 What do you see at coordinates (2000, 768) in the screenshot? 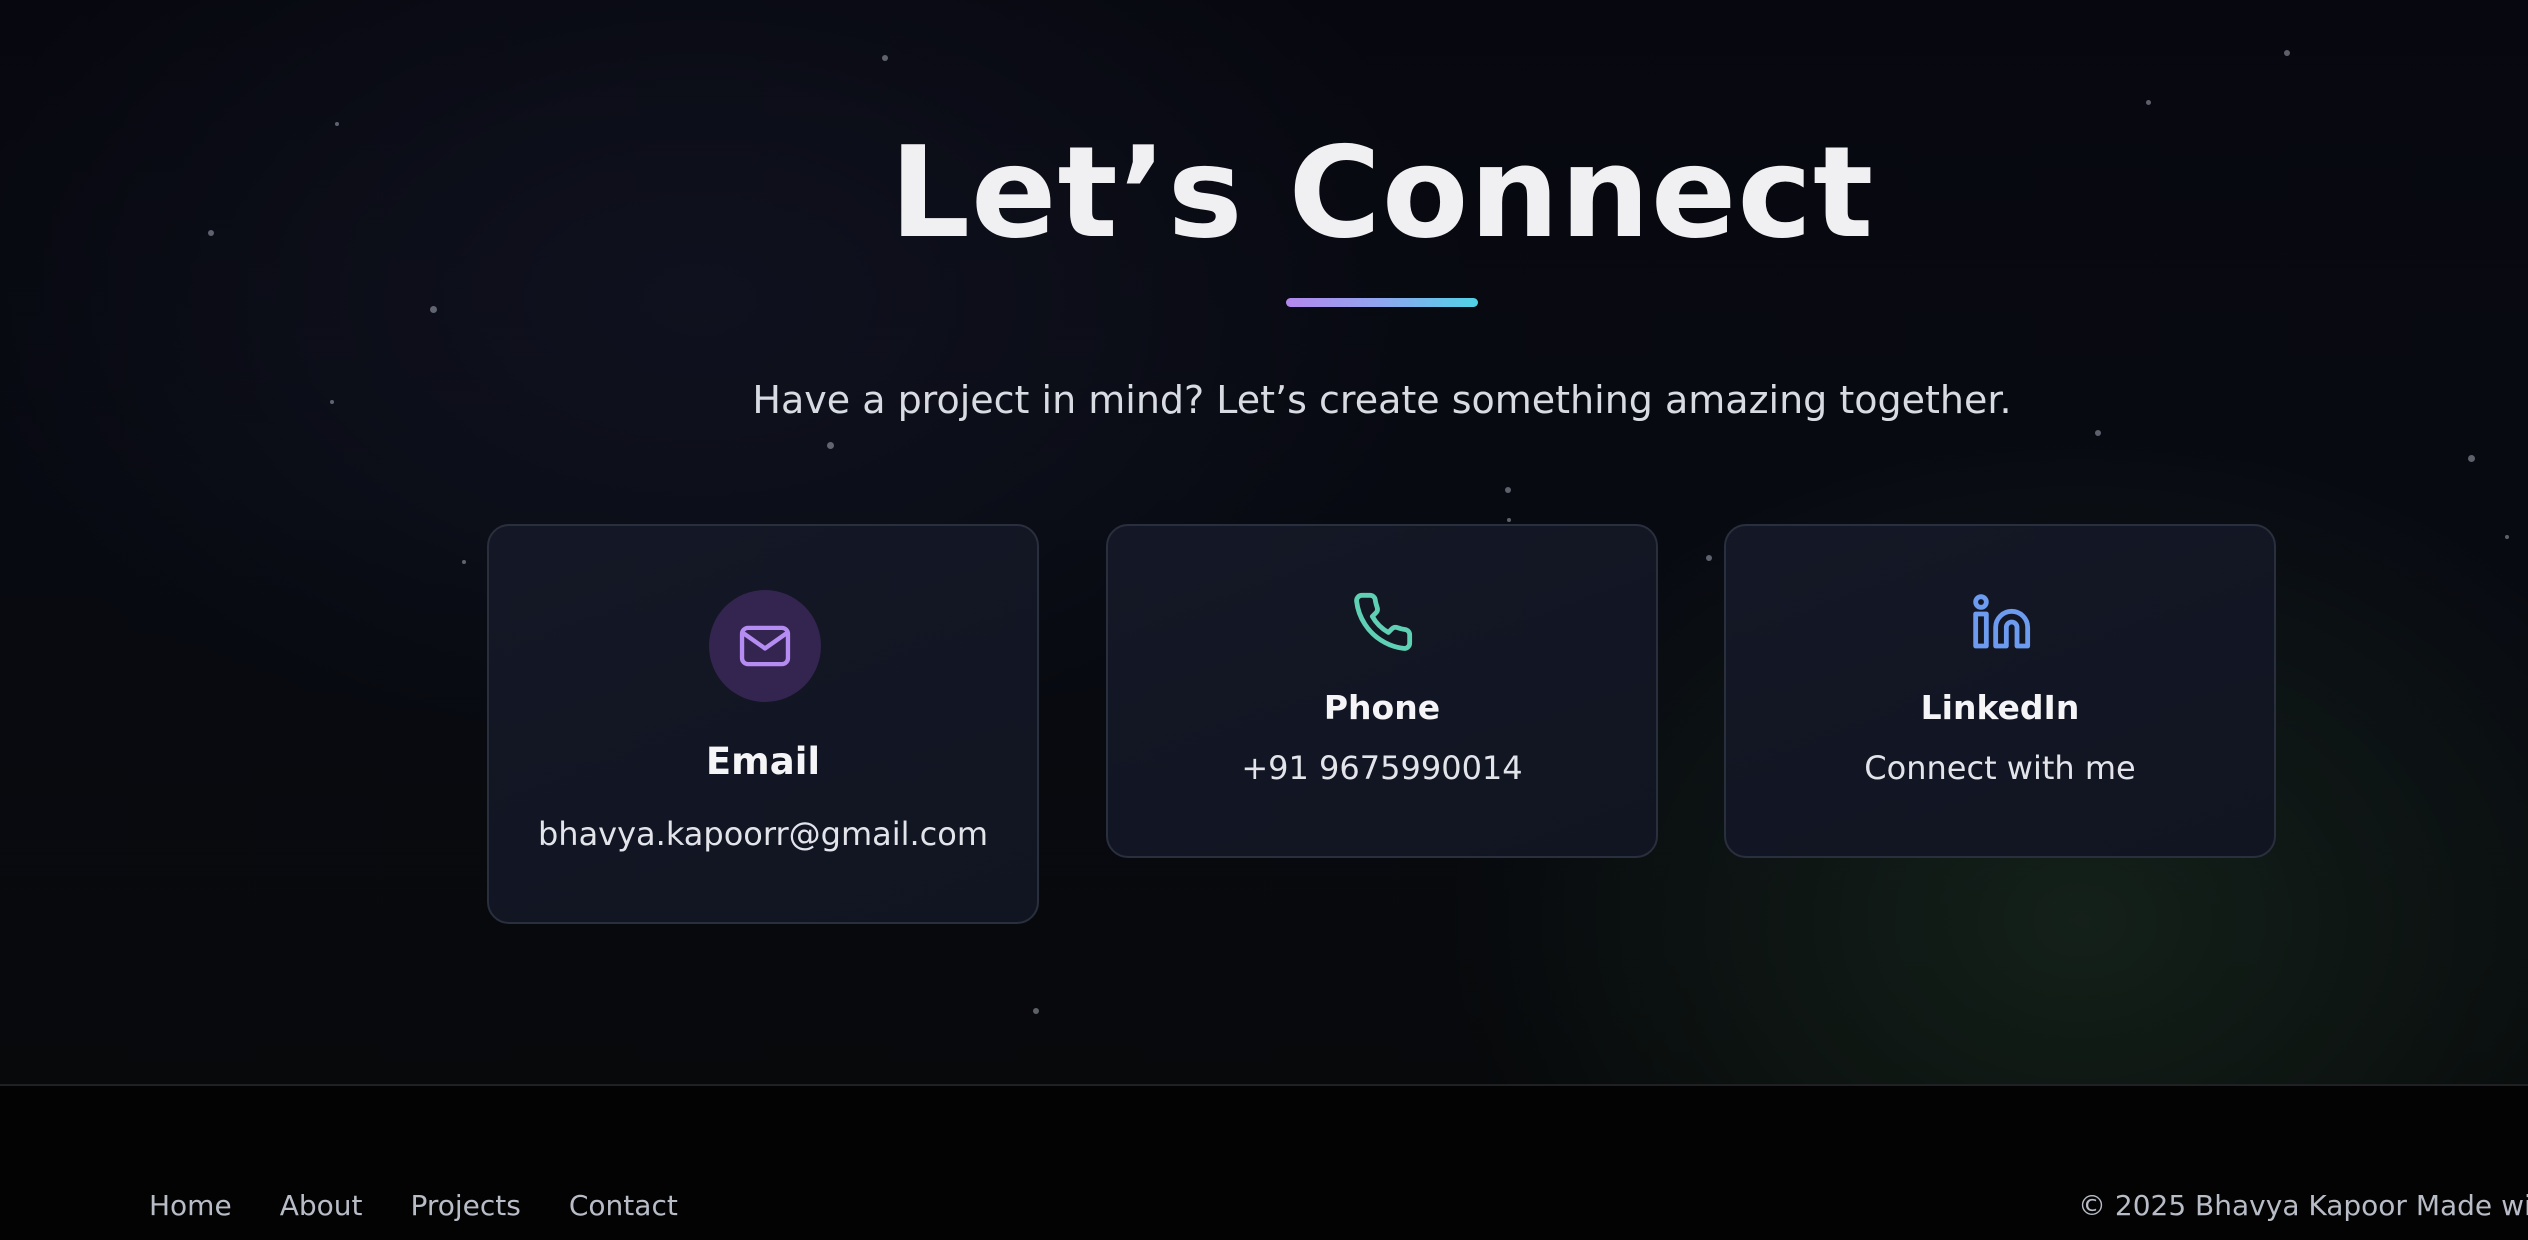
I see `linkedin-link: Connect with me` at bounding box center [2000, 768].